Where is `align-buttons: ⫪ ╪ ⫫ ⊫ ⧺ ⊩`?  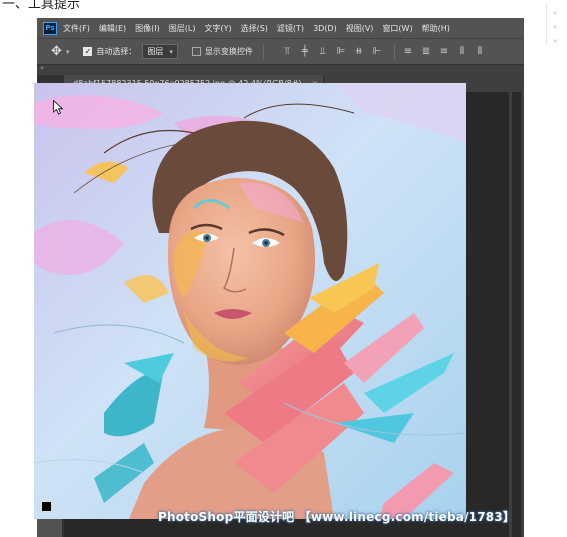
align-buttons: ⫪ ╪ ⫫ ⊫ ⧺ ⊩ is located at coordinates (334, 52).